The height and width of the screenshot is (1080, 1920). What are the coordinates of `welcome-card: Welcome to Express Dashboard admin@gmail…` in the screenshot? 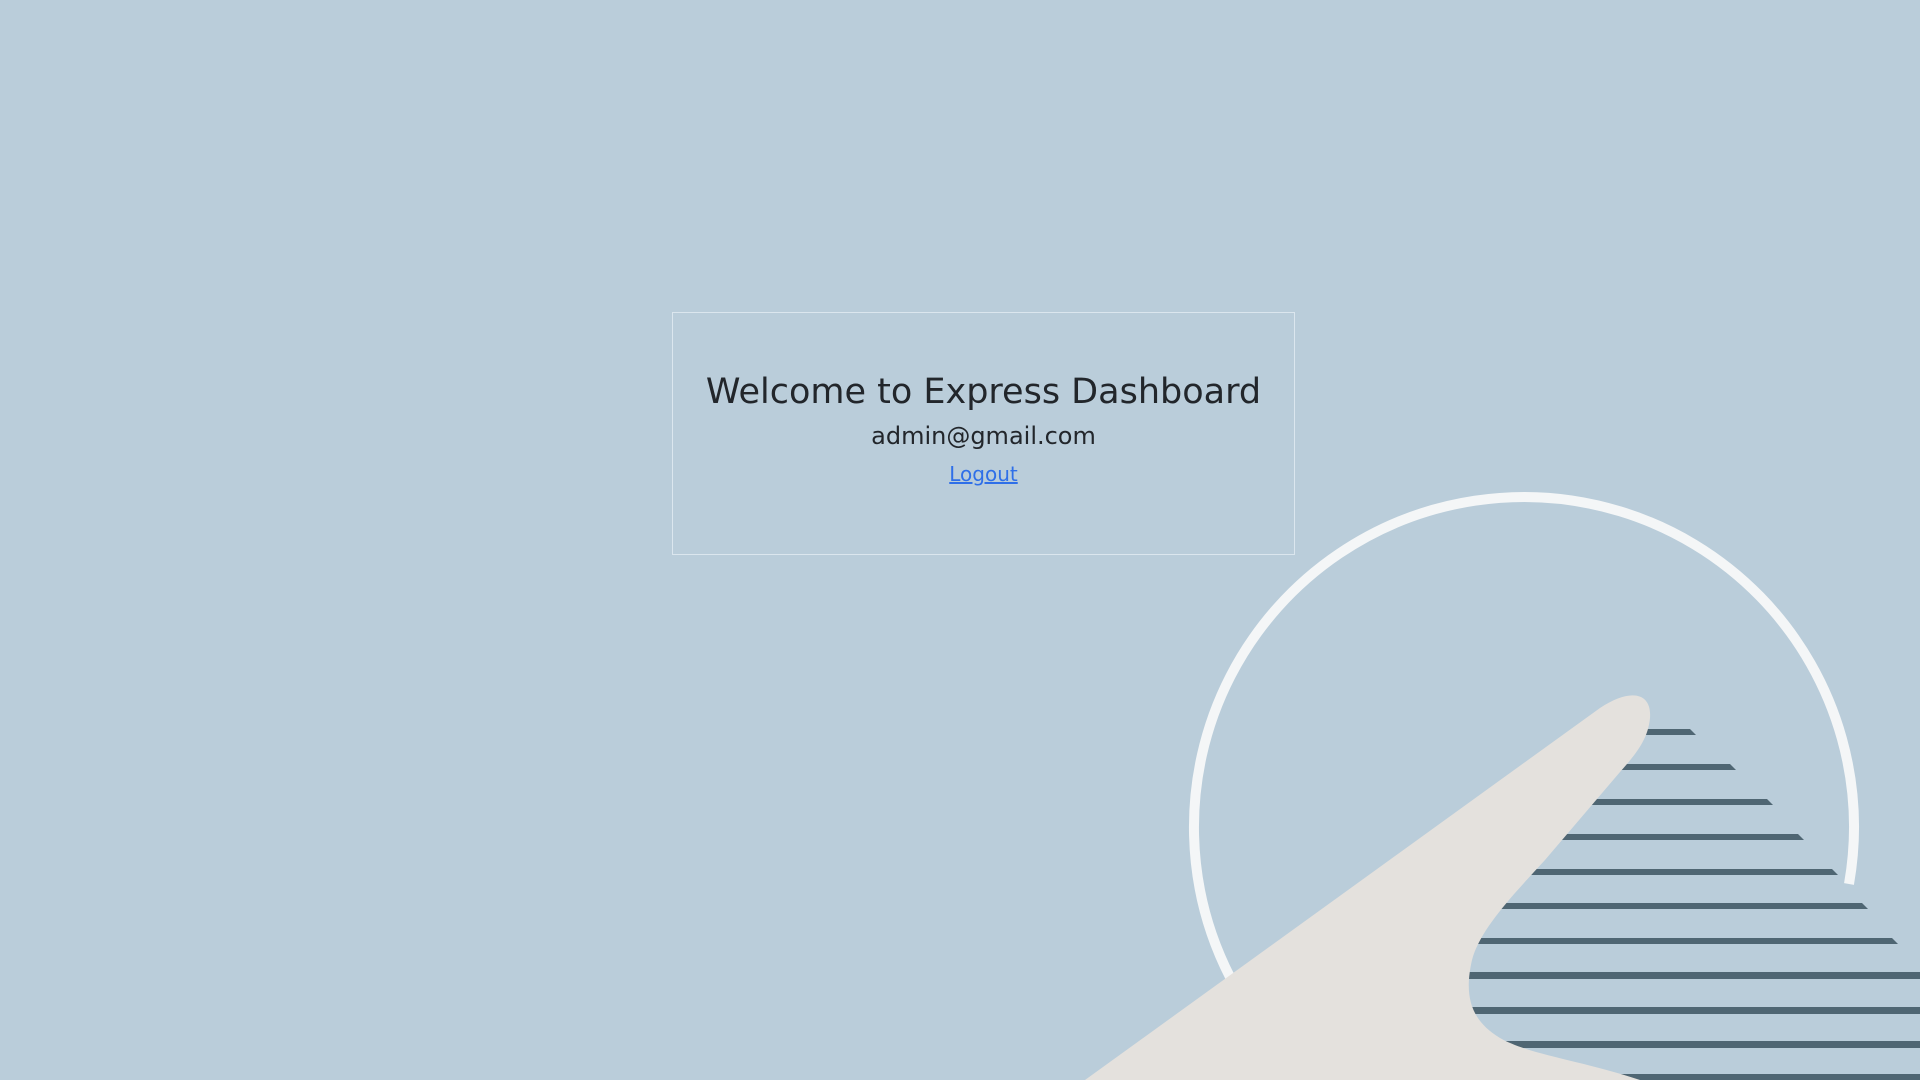 It's located at (983, 433).